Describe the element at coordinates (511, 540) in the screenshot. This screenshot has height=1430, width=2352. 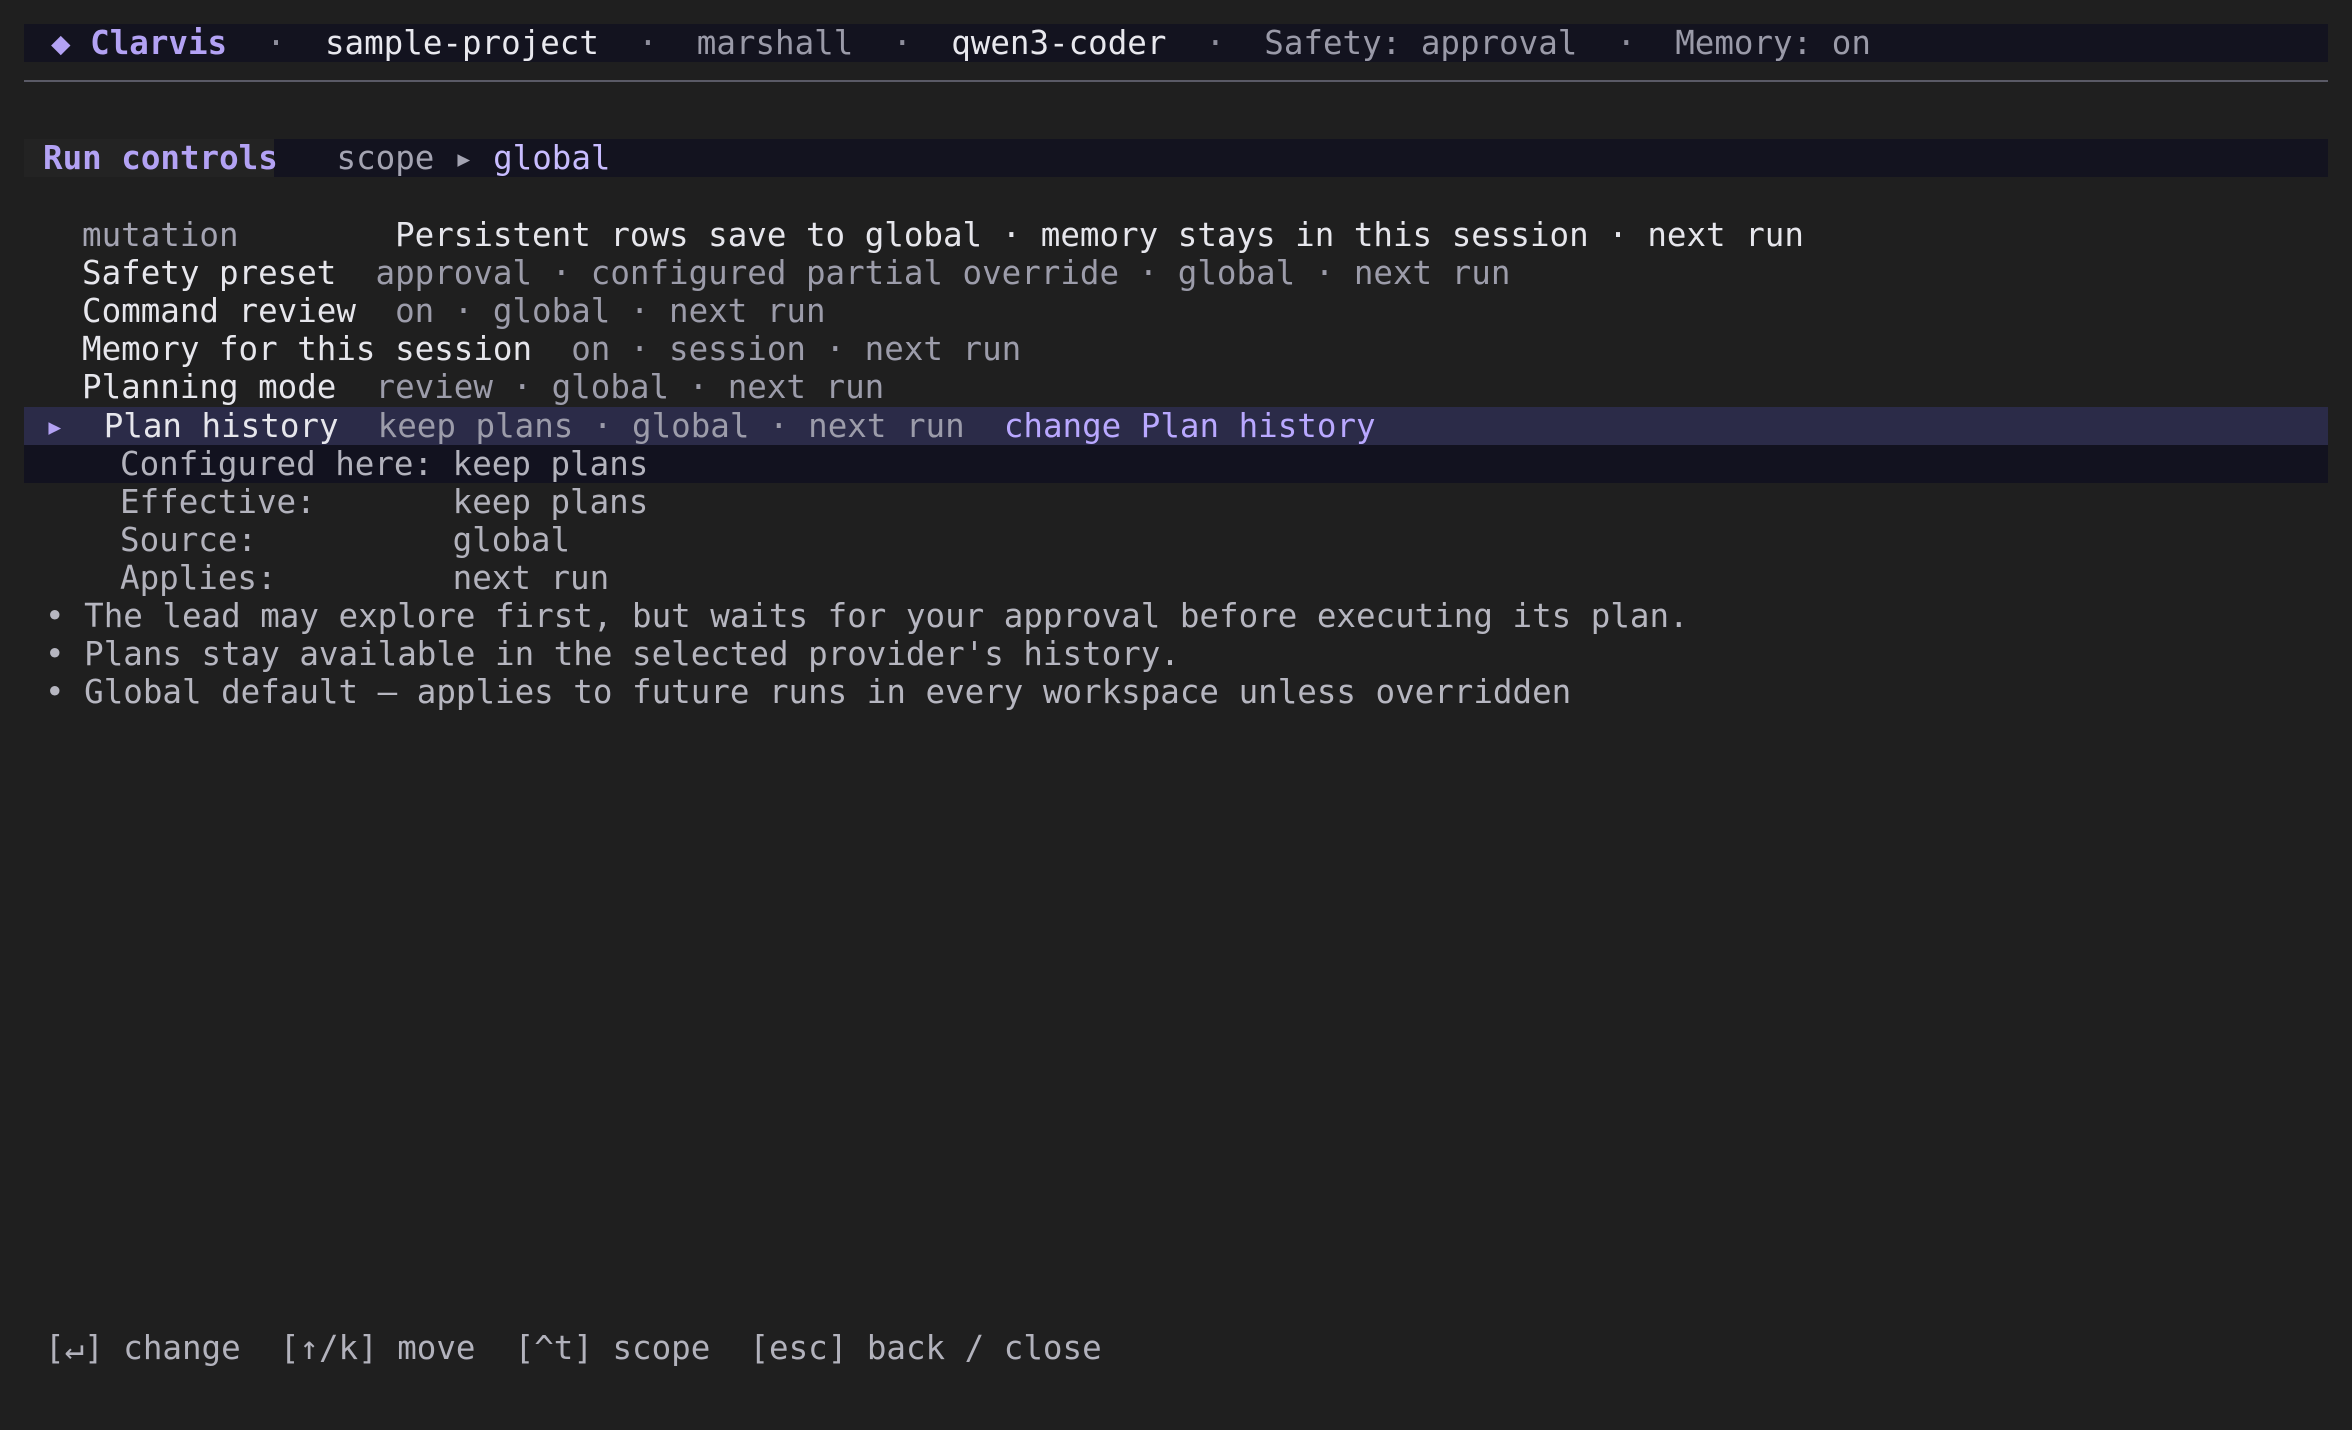
I see `detail-value: global` at that location.